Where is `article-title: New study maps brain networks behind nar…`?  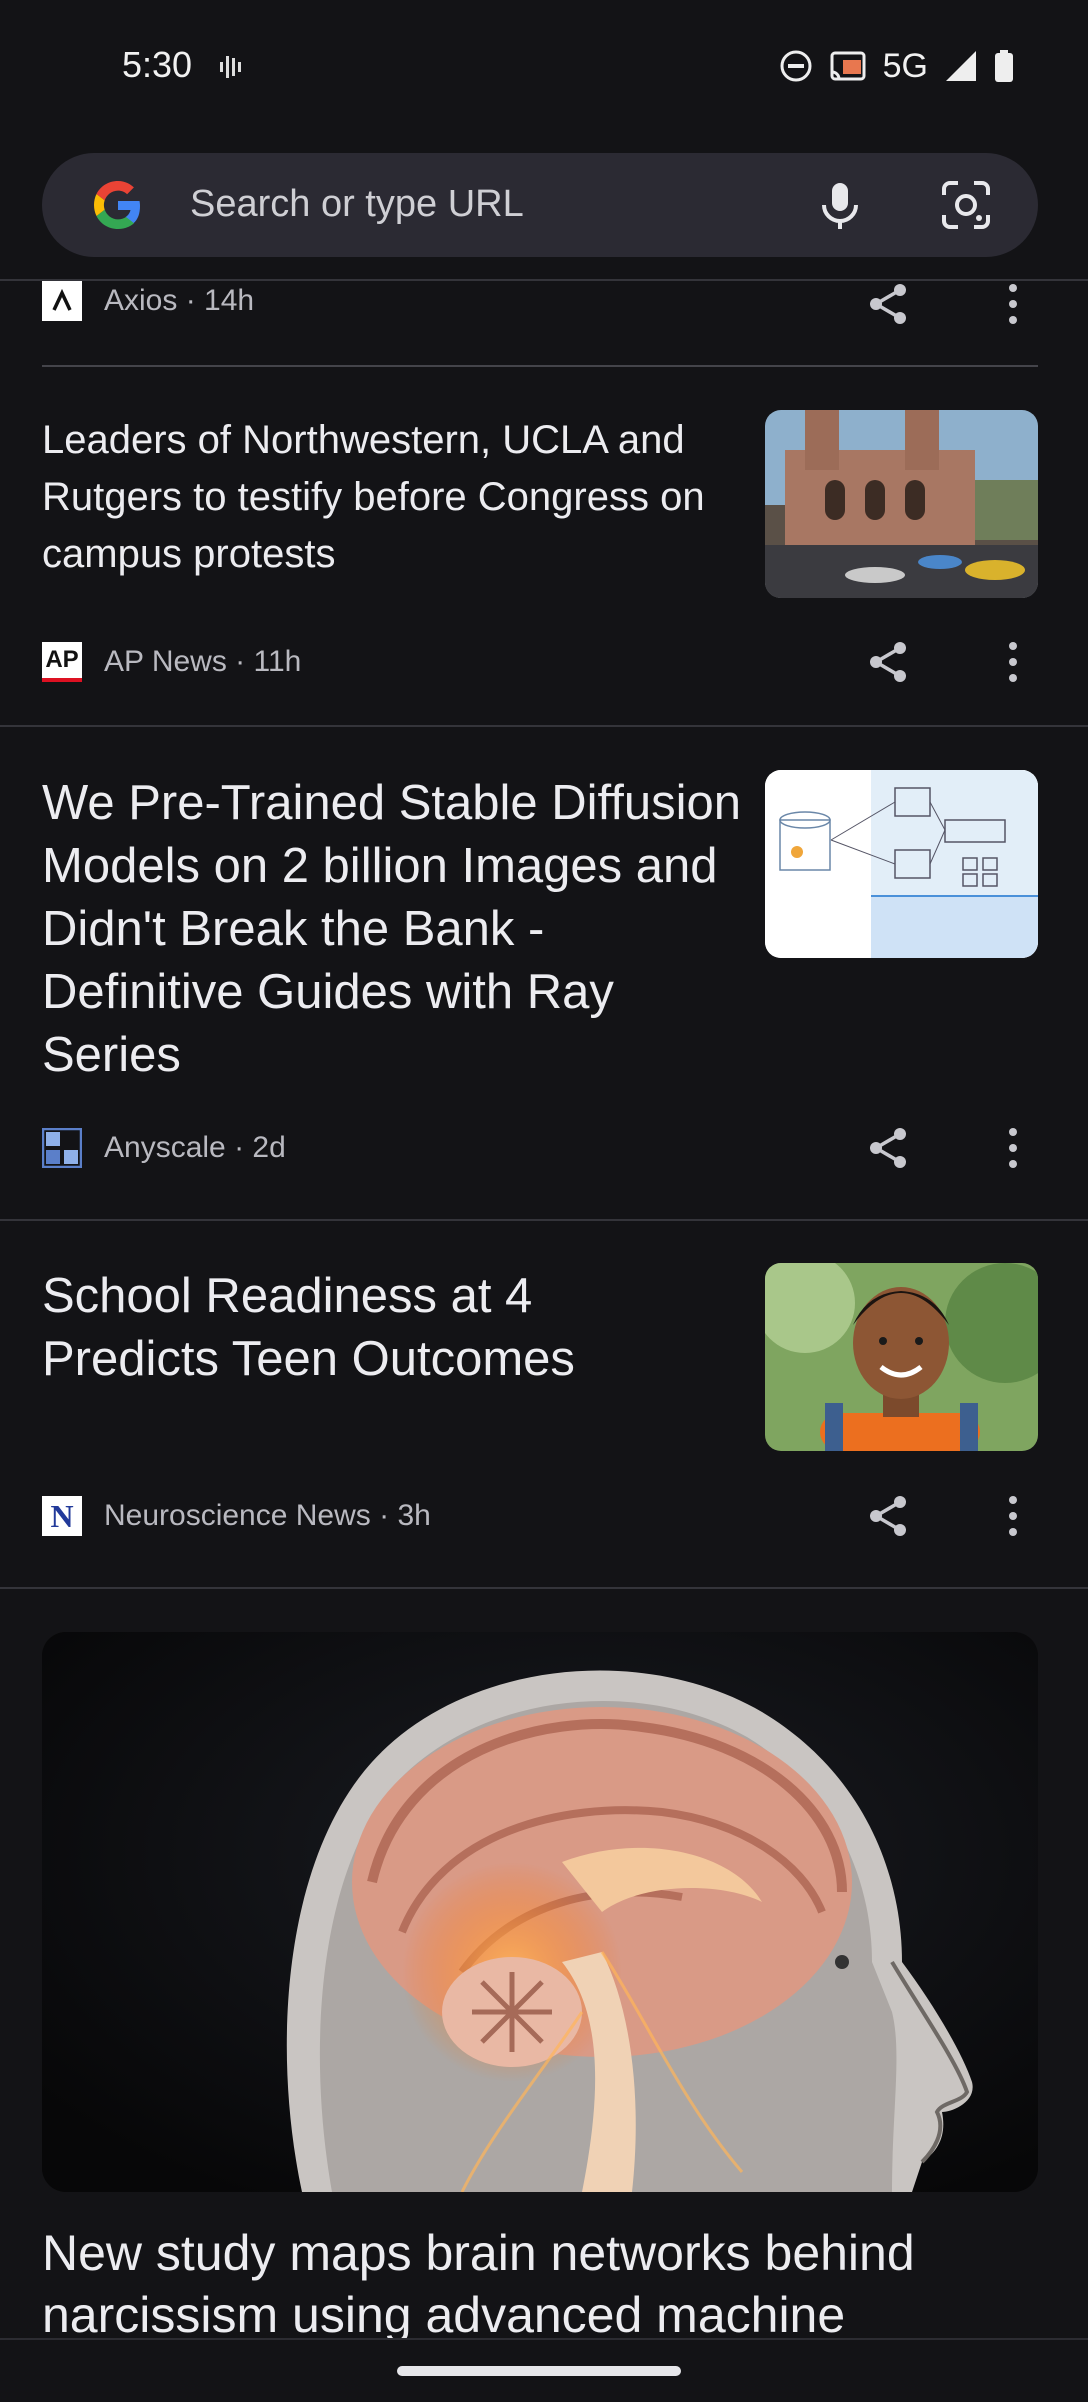 article-title: New study maps brain networks behind nar… is located at coordinates (542, 2284).